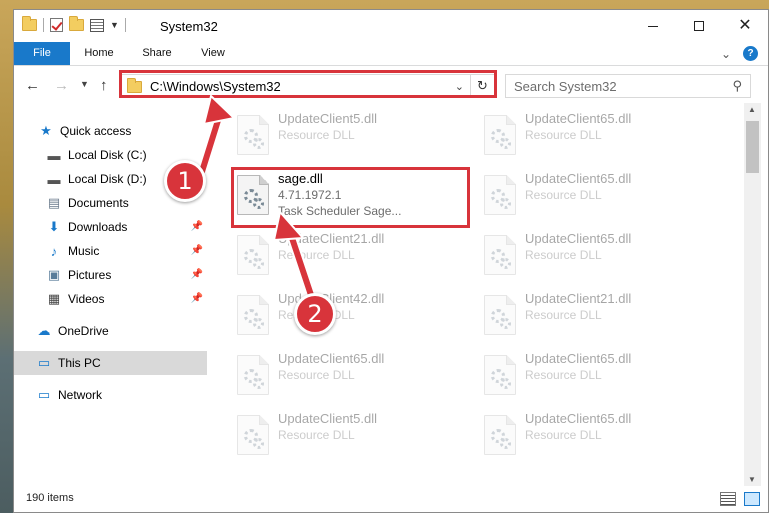  What do you see at coordinates (98, 203) in the screenshot?
I see `sidebar-item-label: Documents` at bounding box center [98, 203].